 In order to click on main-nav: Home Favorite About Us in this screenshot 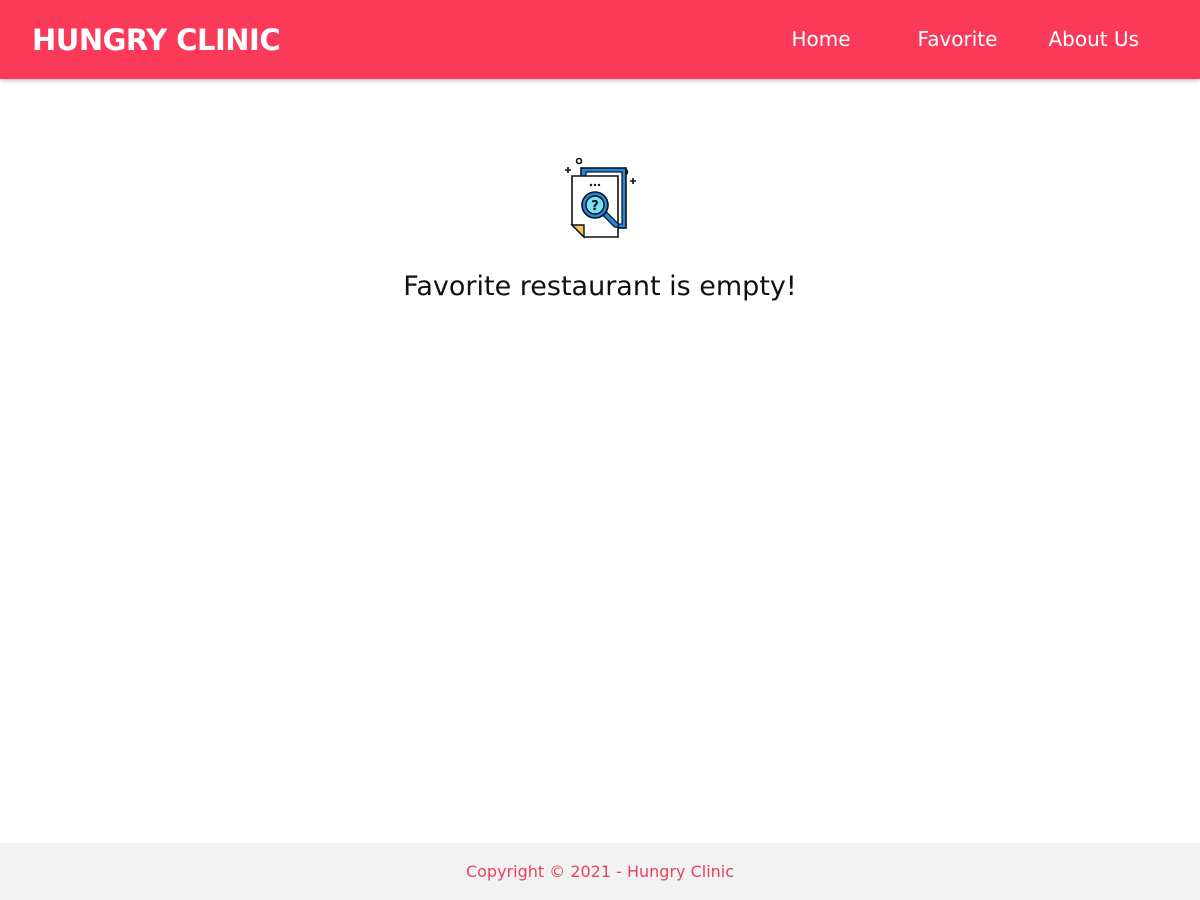, I will do `click(965, 39)`.